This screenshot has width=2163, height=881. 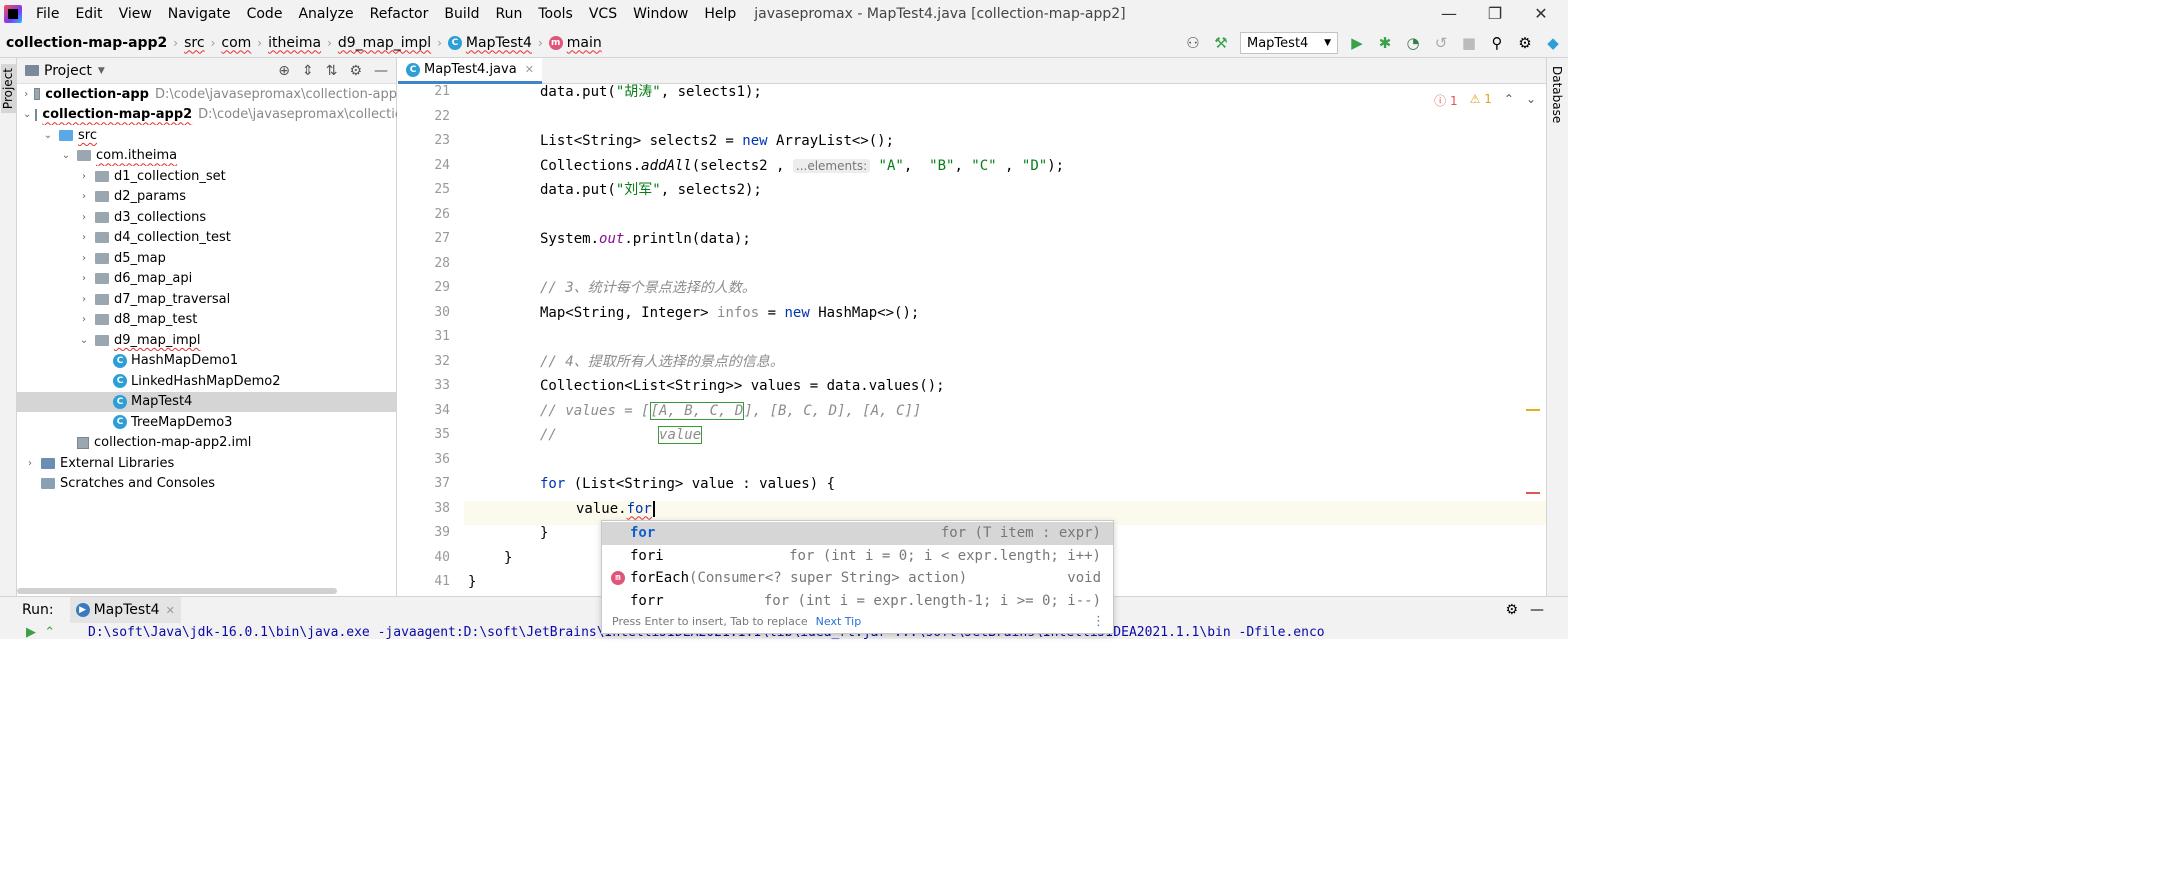 I want to click on chevron-down-icon: ▼, so click(x=101, y=71).